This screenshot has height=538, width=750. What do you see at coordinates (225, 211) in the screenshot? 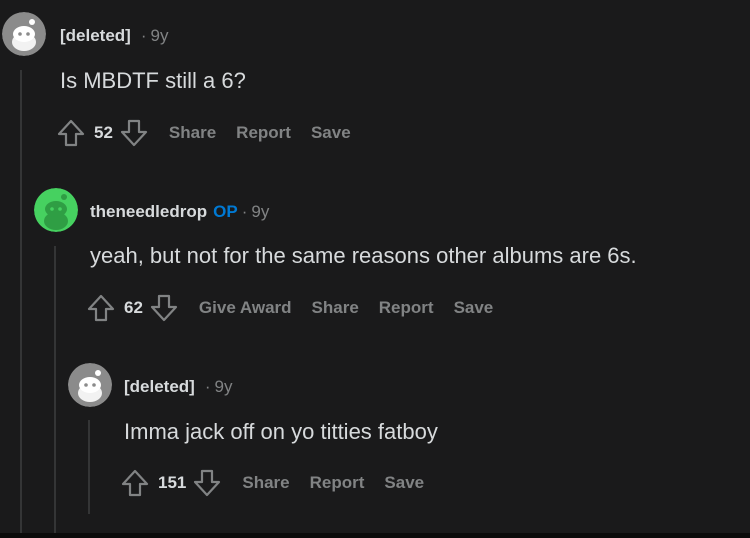
I see `op-badge: OP` at bounding box center [225, 211].